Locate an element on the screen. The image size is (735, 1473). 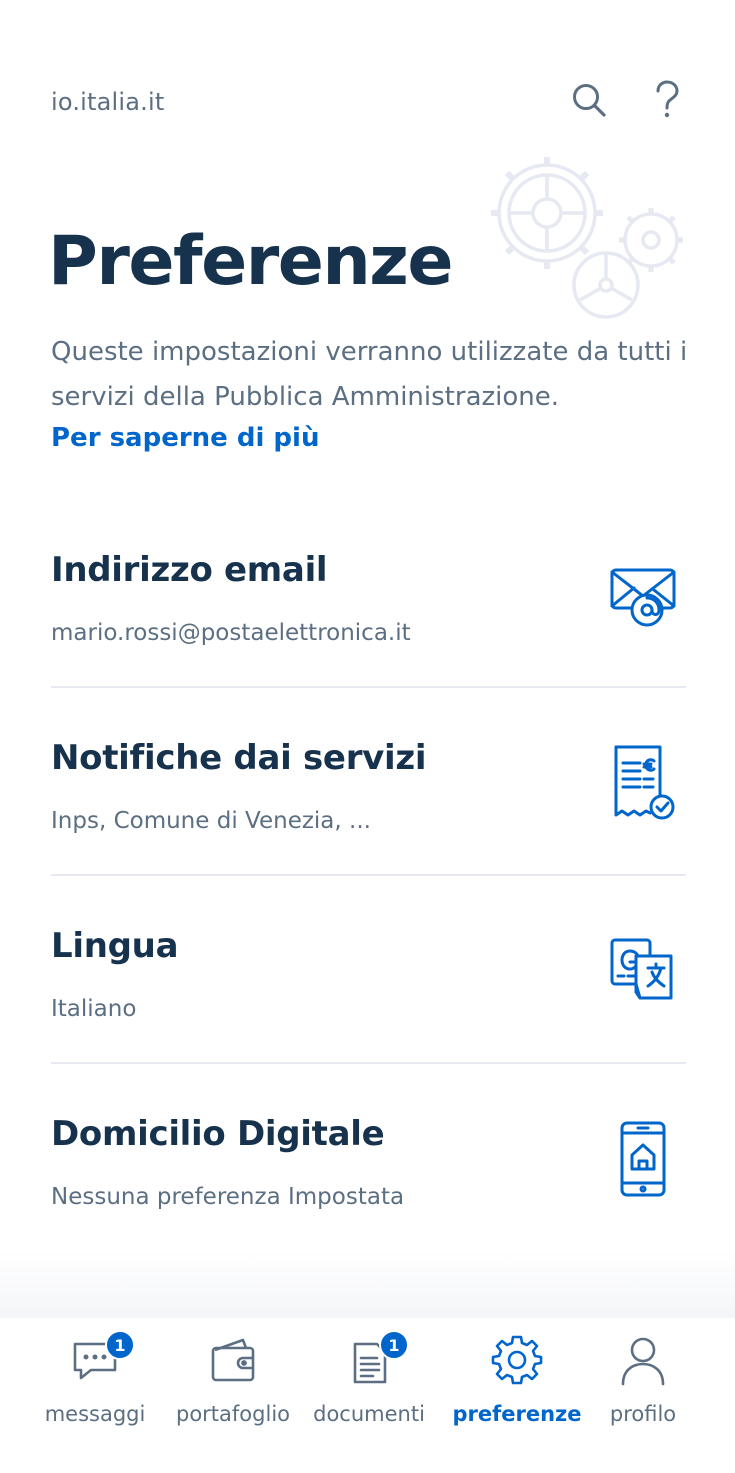
tabbar-shadow is located at coordinates (367, 1285).